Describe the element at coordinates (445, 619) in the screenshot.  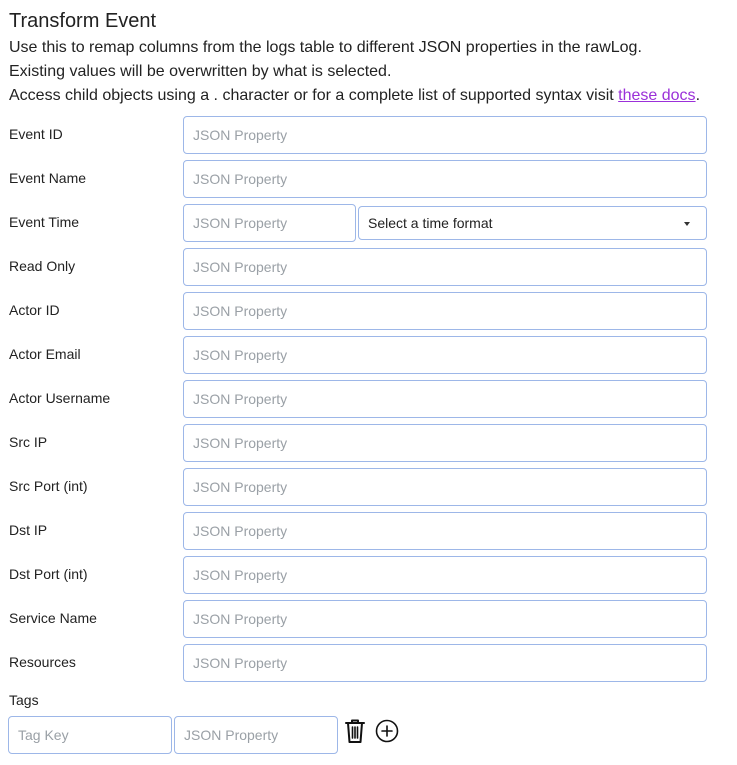
I see `service-name-input` at that location.